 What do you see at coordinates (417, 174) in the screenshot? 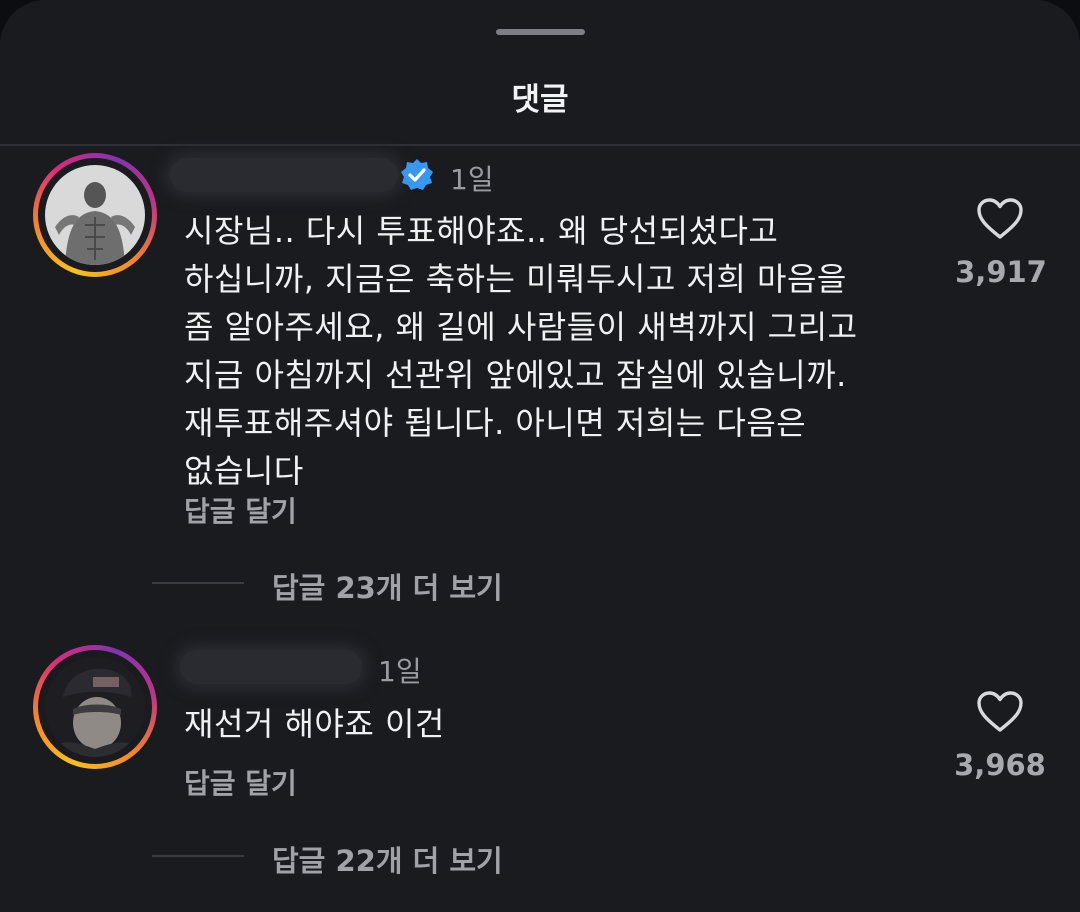
I see `verified-badge-icon` at bounding box center [417, 174].